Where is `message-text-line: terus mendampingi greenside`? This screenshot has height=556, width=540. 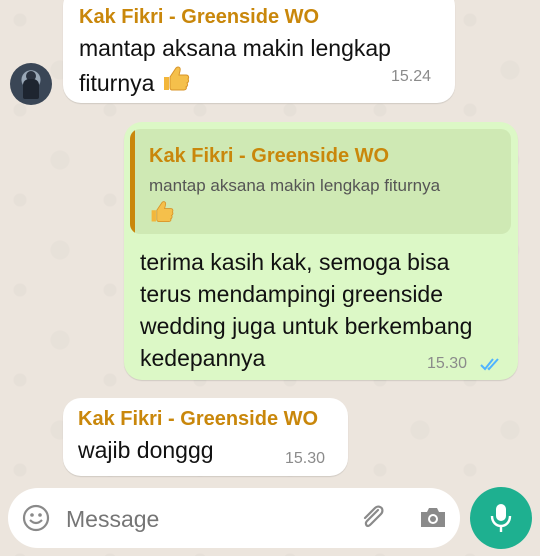 message-text-line: terus mendampingi greenside is located at coordinates (292, 294).